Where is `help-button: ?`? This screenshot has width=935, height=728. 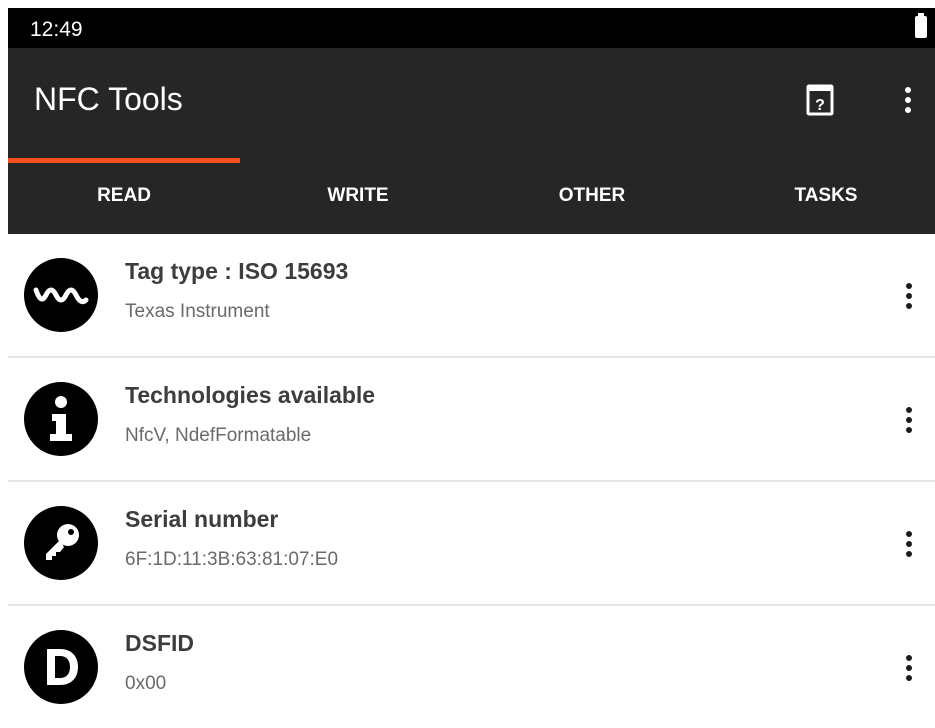
help-button: ? is located at coordinates (820, 100).